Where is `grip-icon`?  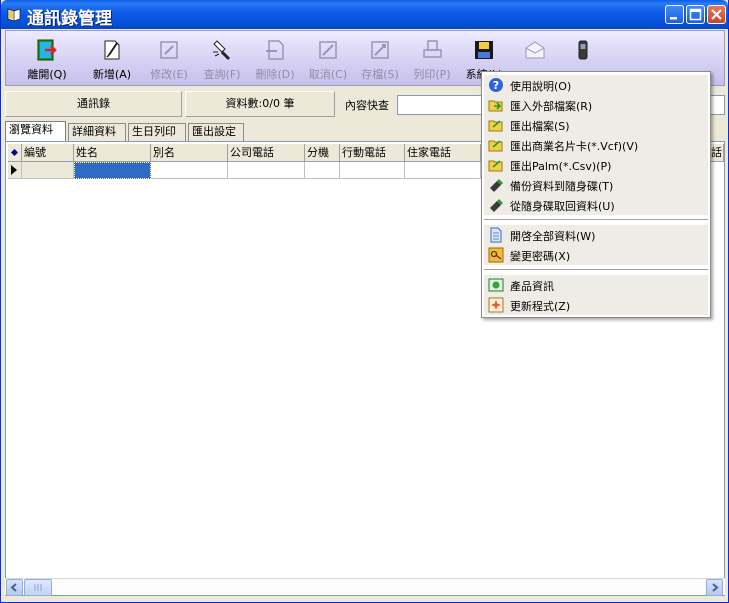 grip-icon is located at coordinates (38, 587).